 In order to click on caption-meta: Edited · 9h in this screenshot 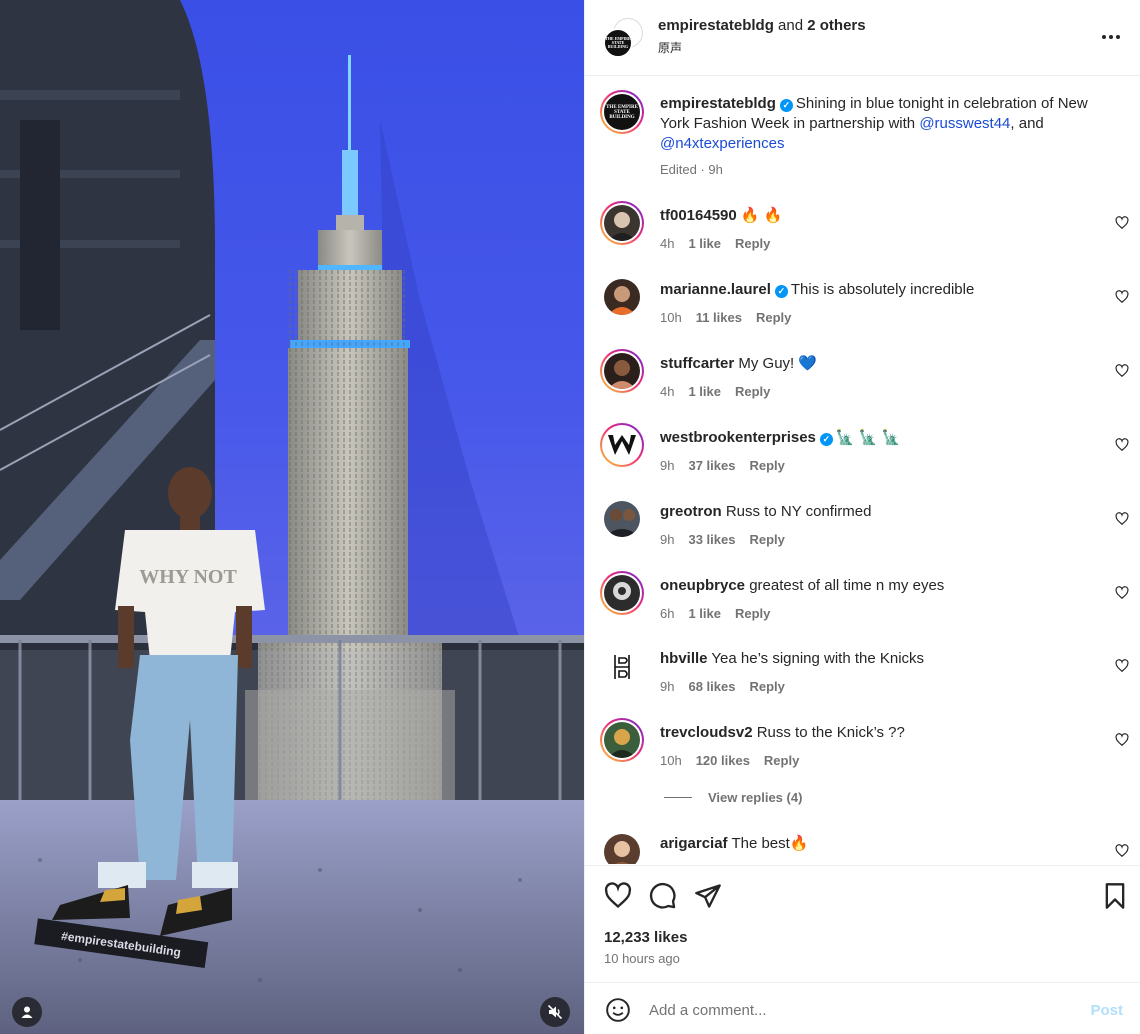, I will do `click(691, 169)`.